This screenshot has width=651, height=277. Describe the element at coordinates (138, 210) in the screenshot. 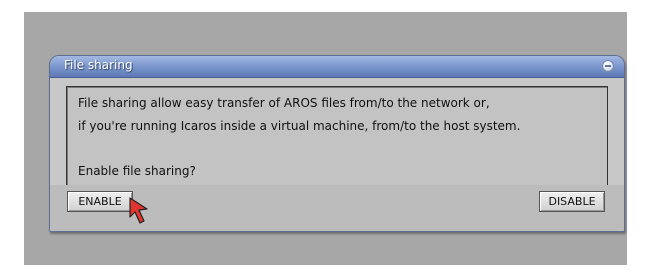

I see `mouse-cursor-icon` at that location.